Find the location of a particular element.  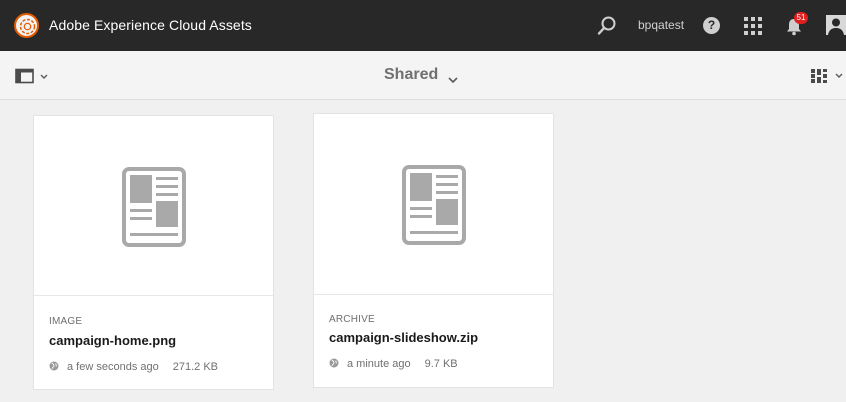

asset-size: 9.7 KB is located at coordinates (441, 364).